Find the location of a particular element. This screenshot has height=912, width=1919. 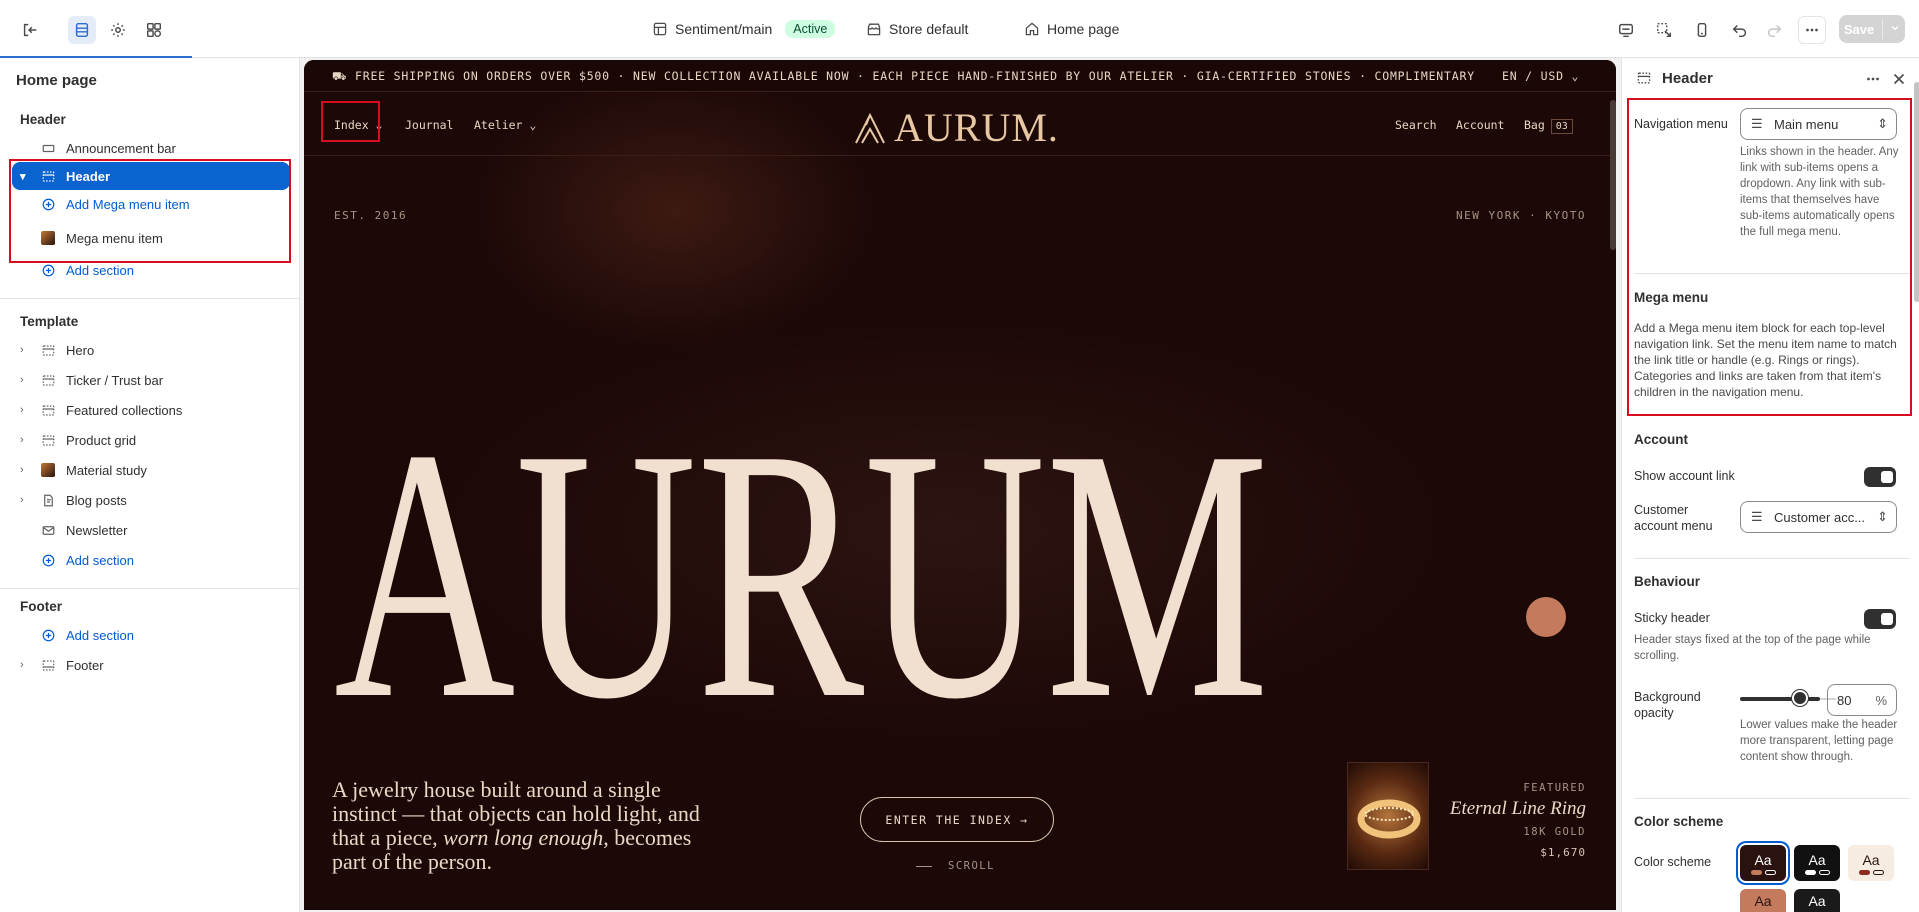

color-scheme-swatch-4: Aa is located at coordinates (1763, 900).